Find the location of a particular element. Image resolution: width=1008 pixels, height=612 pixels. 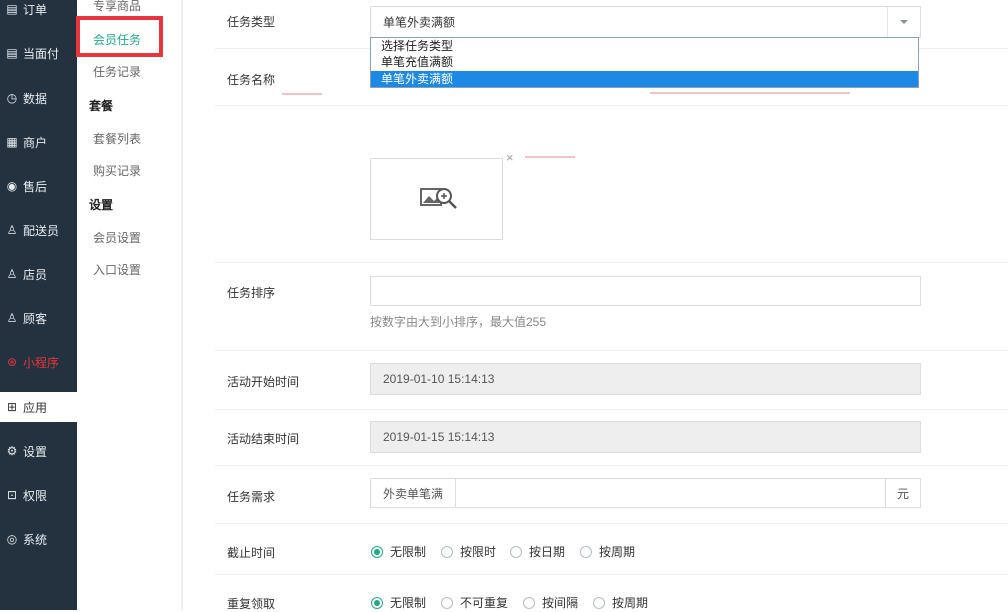

chevron-down-icon is located at coordinates (904, 22).